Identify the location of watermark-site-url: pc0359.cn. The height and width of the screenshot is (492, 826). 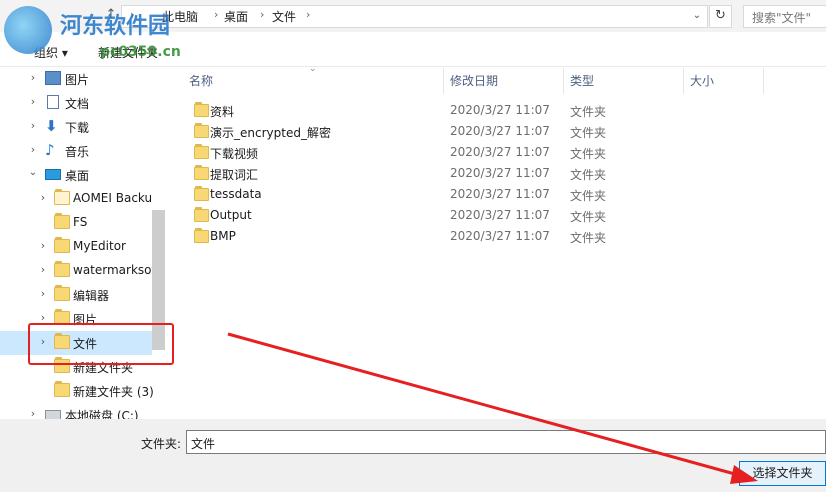
(140, 52).